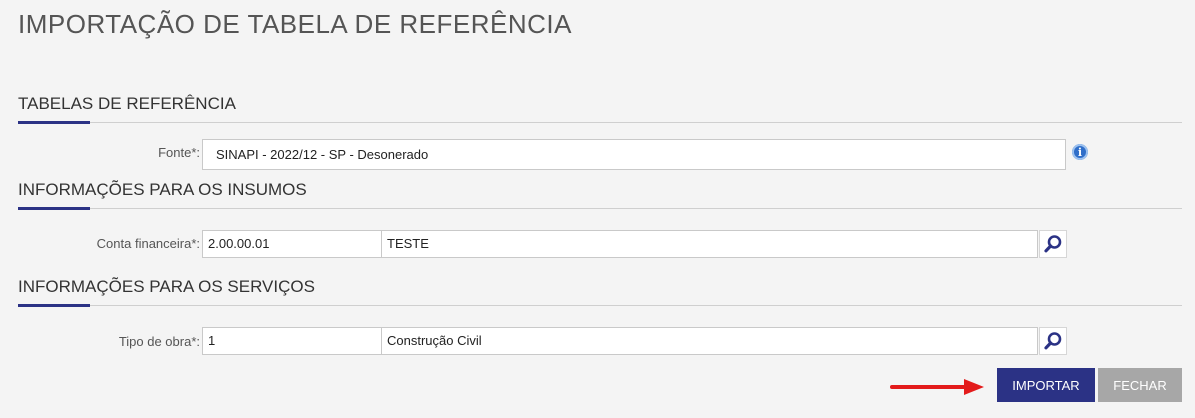 The height and width of the screenshot is (418, 1195). I want to click on section-title: INFORMAÇÕES PARA OS SERVIÇOS, so click(166, 286).